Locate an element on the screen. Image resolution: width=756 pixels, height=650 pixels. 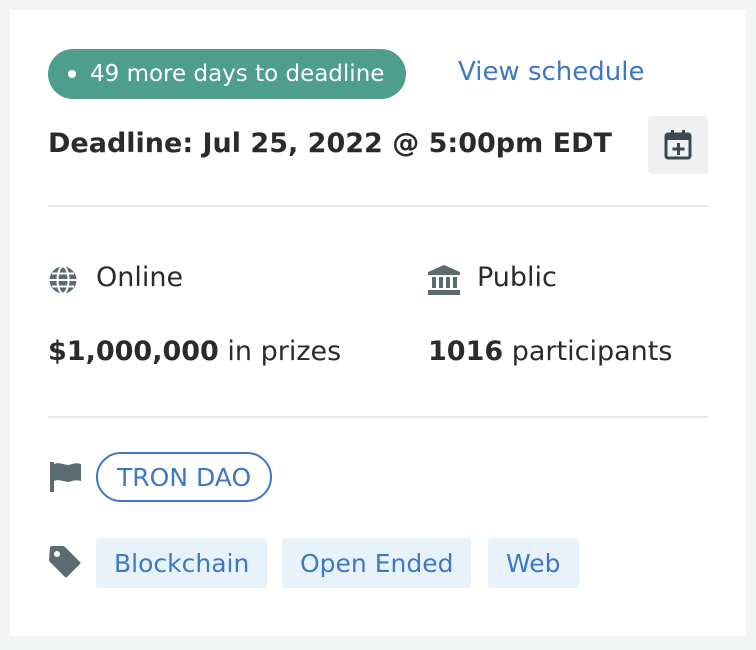
theme-tag-web: Web is located at coordinates (533, 563).